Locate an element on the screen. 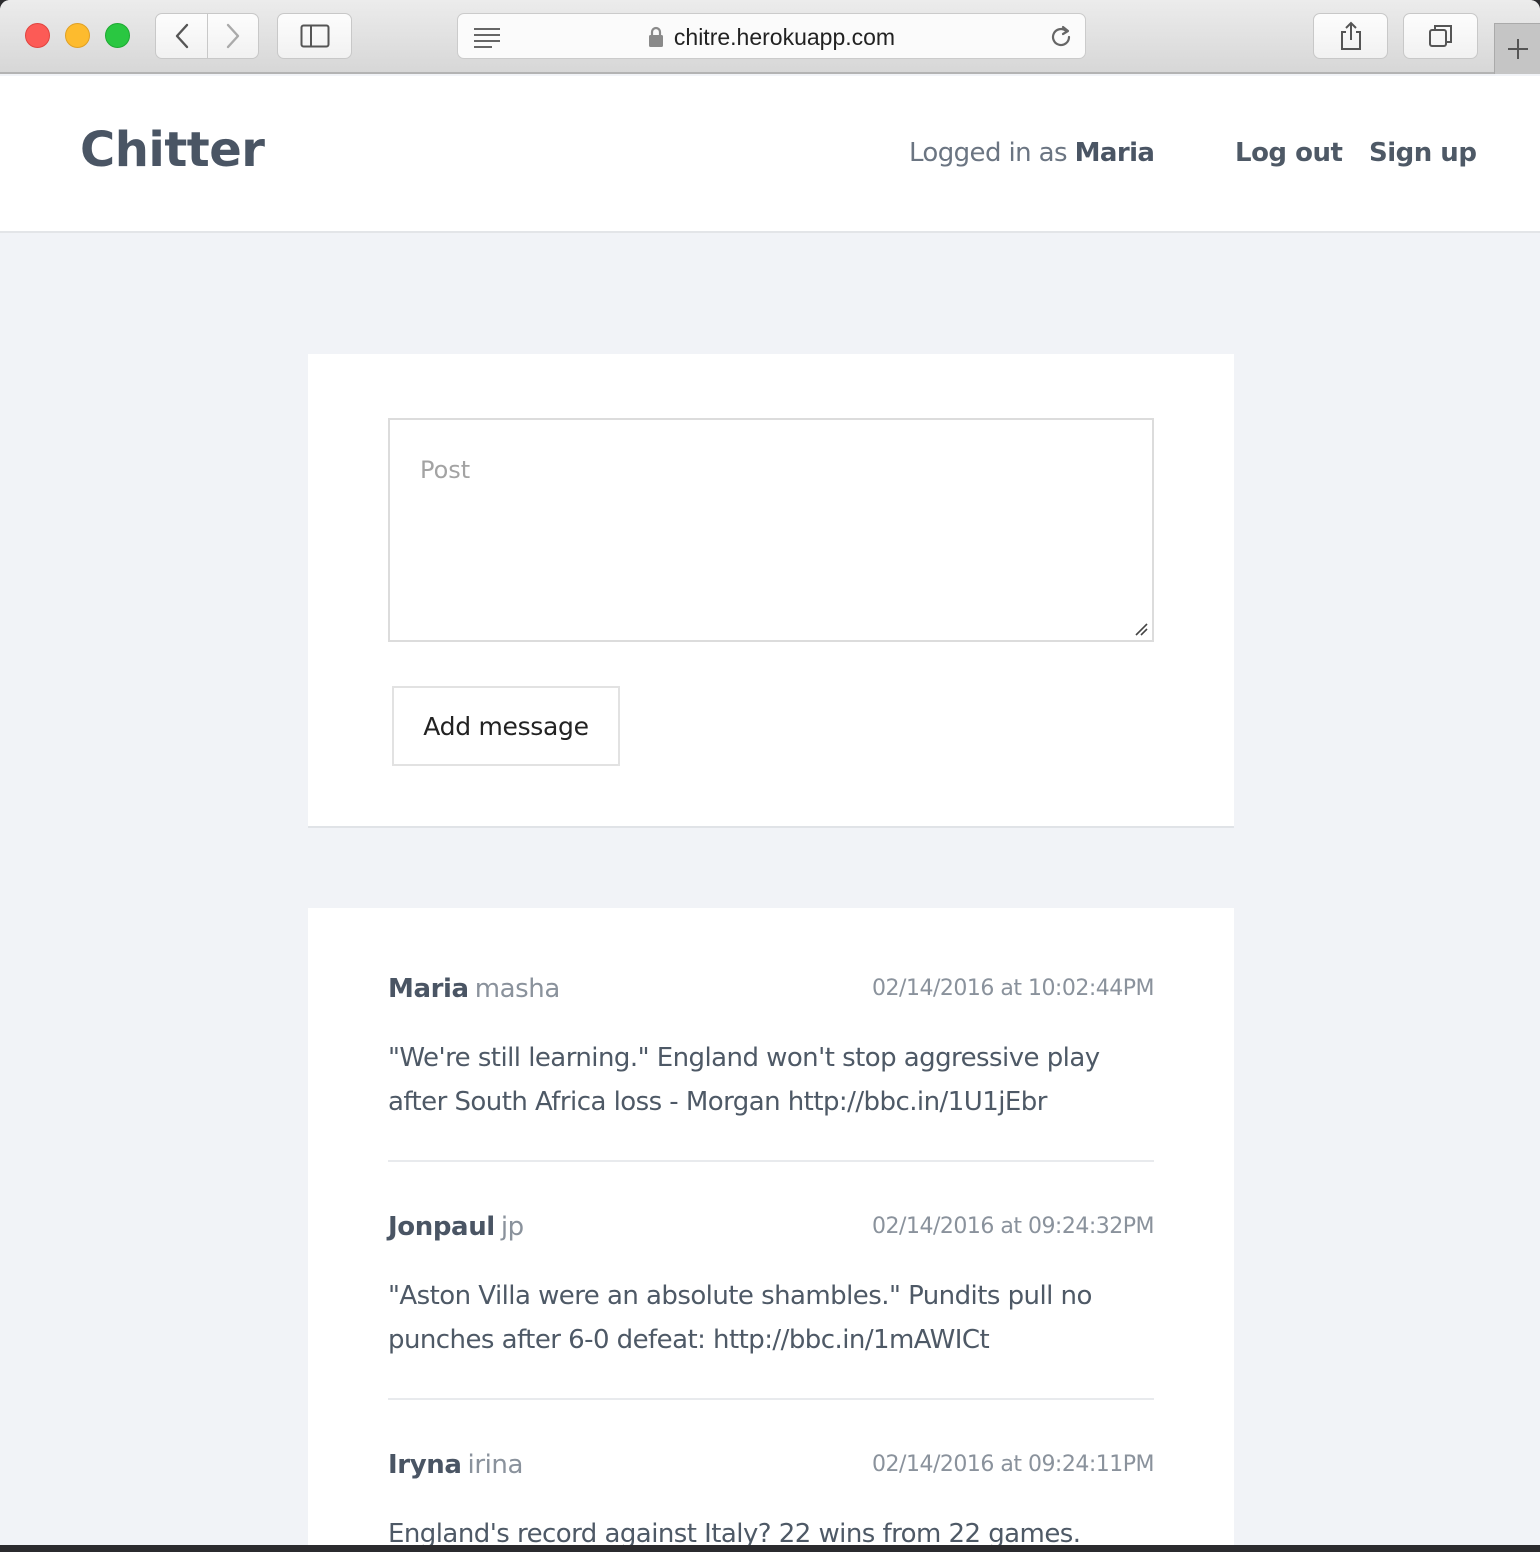 The width and height of the screenshot is (1540, 1552). sidebar-icon is located at coordinates (314, 36).